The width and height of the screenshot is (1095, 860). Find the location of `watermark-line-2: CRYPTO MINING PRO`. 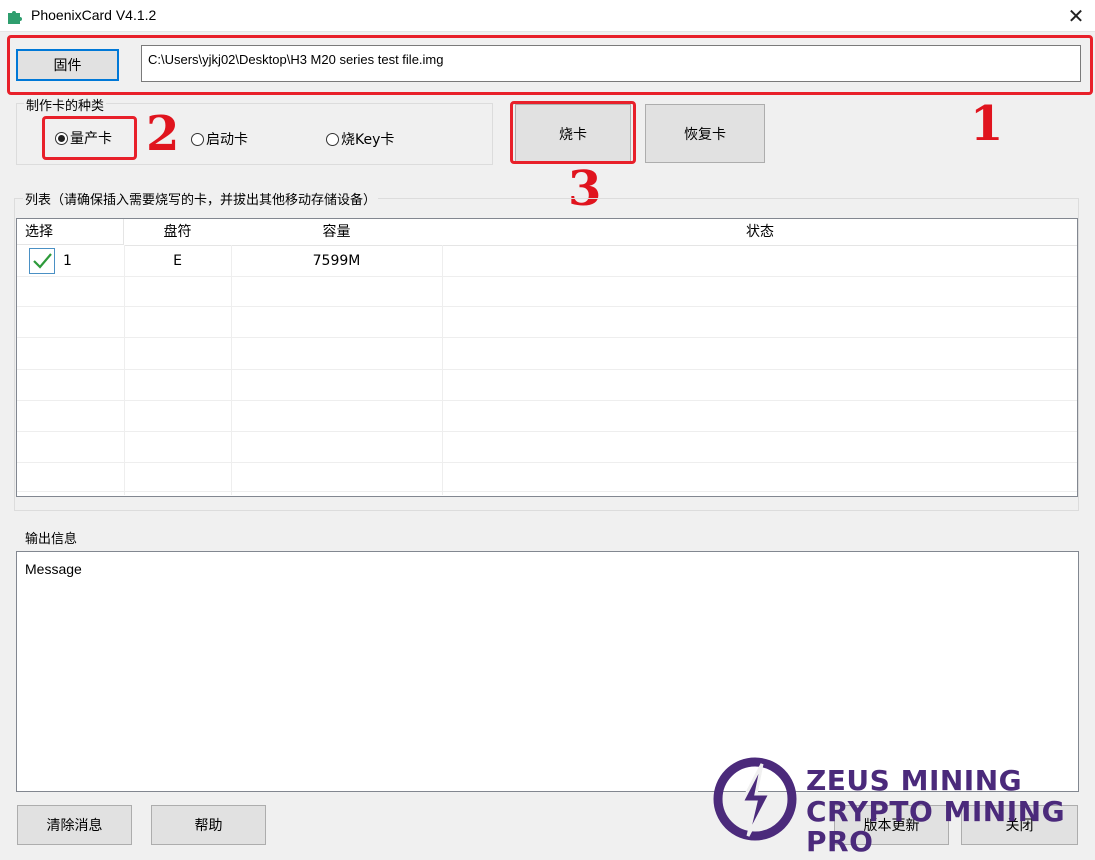

watermark-line-2: CRYPTO MINING PRO is located at coordinates (936, 826).